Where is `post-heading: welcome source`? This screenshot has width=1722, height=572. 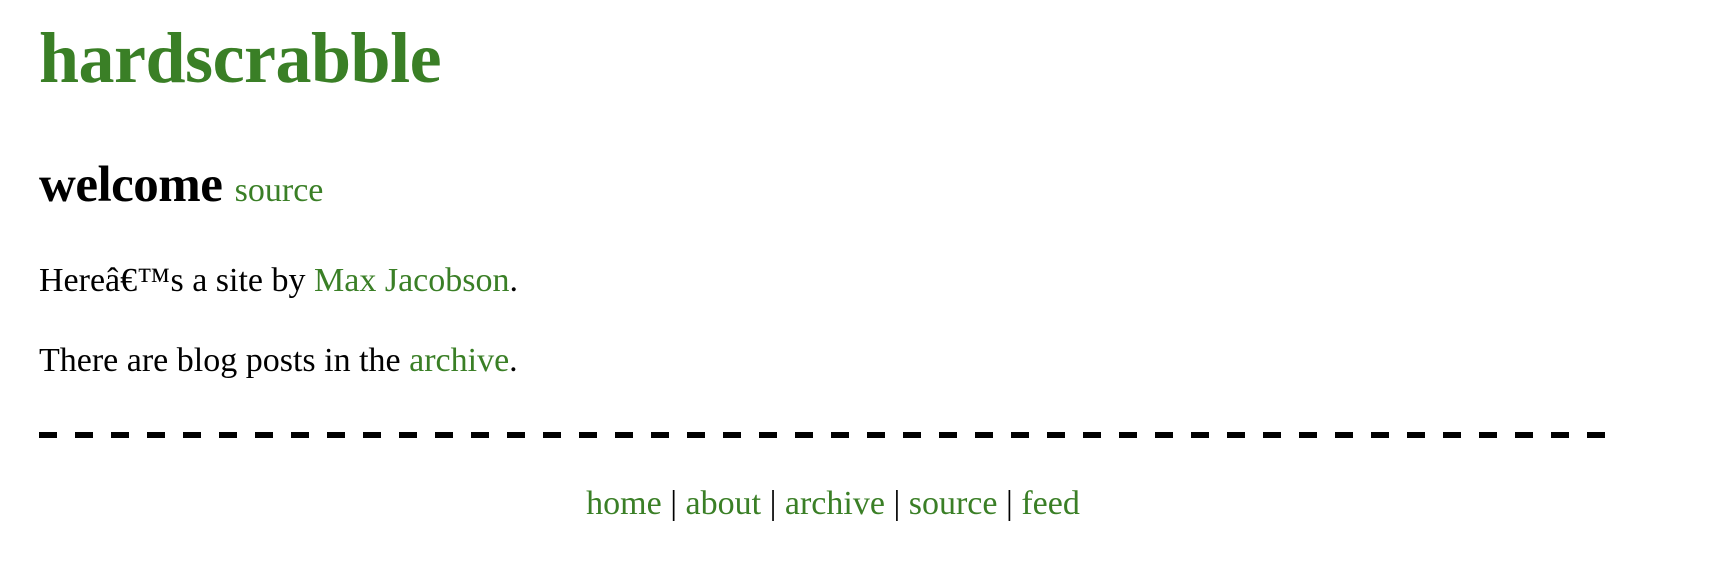 post-heading: welcome source is located at coordinates (181, 185).